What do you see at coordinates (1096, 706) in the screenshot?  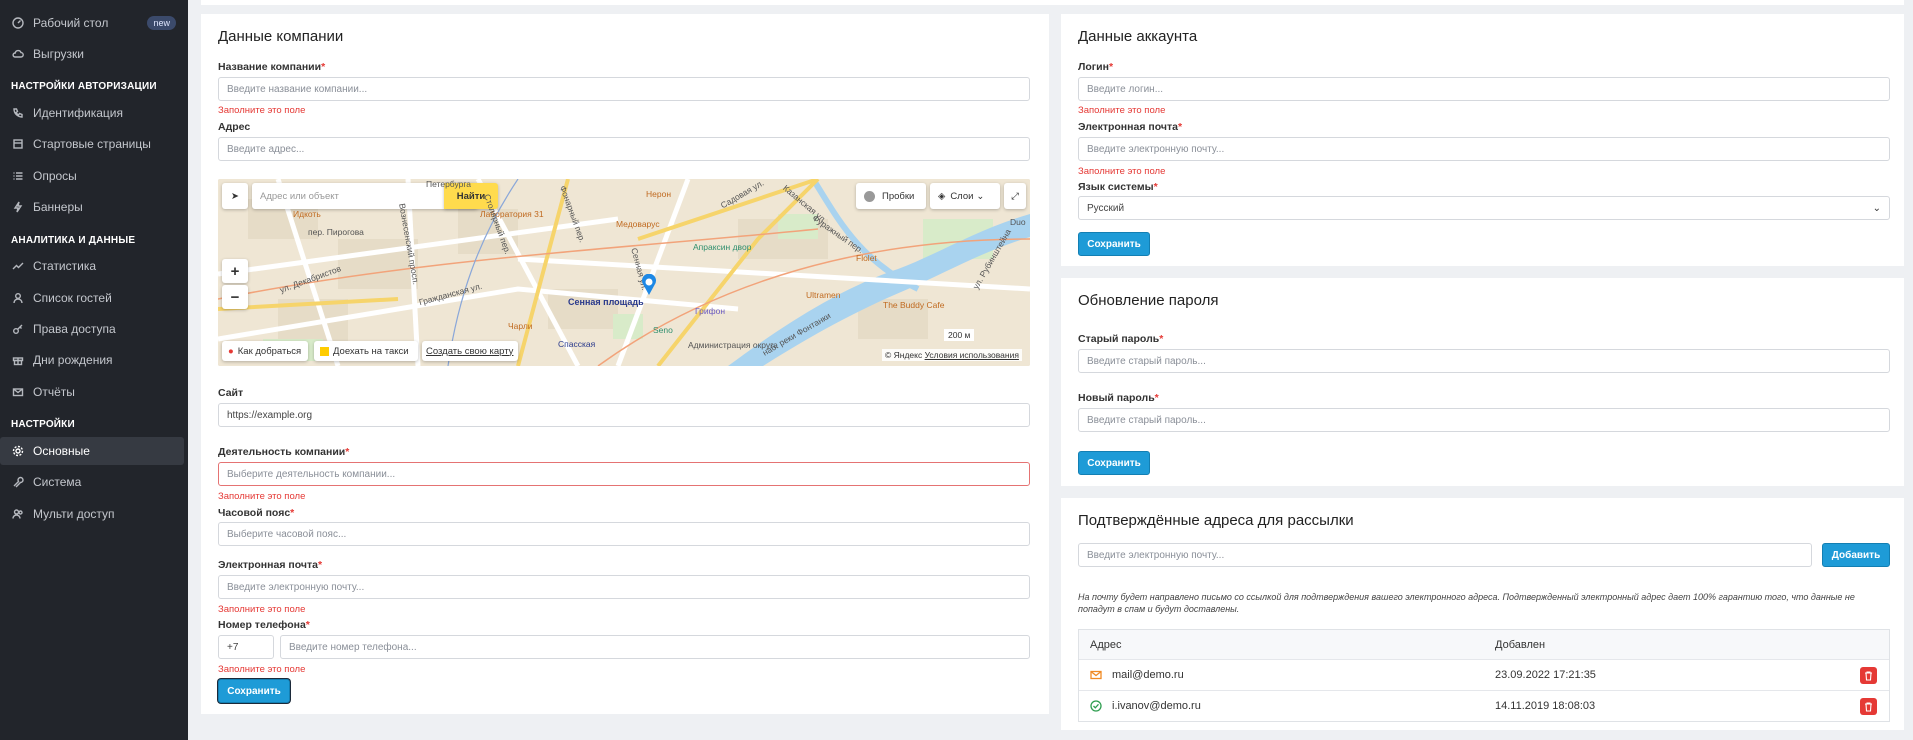 I see `check-circle-icon` at bounding box center [1096, 706].